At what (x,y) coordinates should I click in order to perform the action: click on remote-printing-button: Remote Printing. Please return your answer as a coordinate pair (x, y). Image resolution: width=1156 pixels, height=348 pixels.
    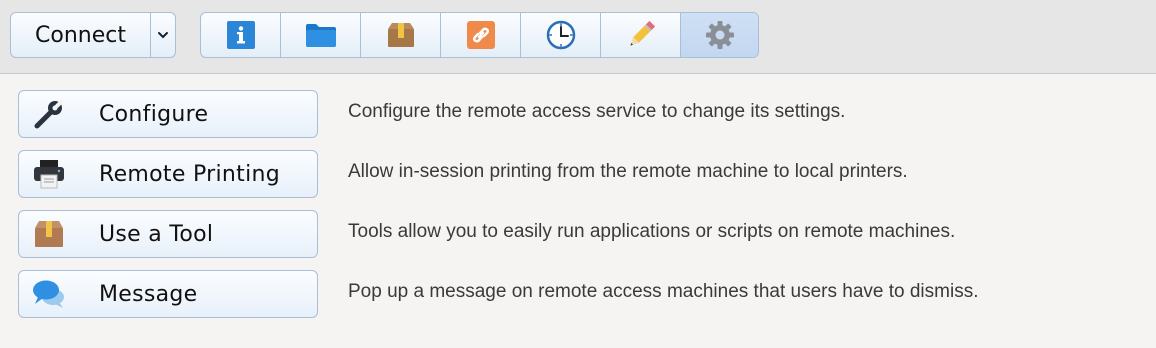
    Looking at the image, I should click on (168, 174).